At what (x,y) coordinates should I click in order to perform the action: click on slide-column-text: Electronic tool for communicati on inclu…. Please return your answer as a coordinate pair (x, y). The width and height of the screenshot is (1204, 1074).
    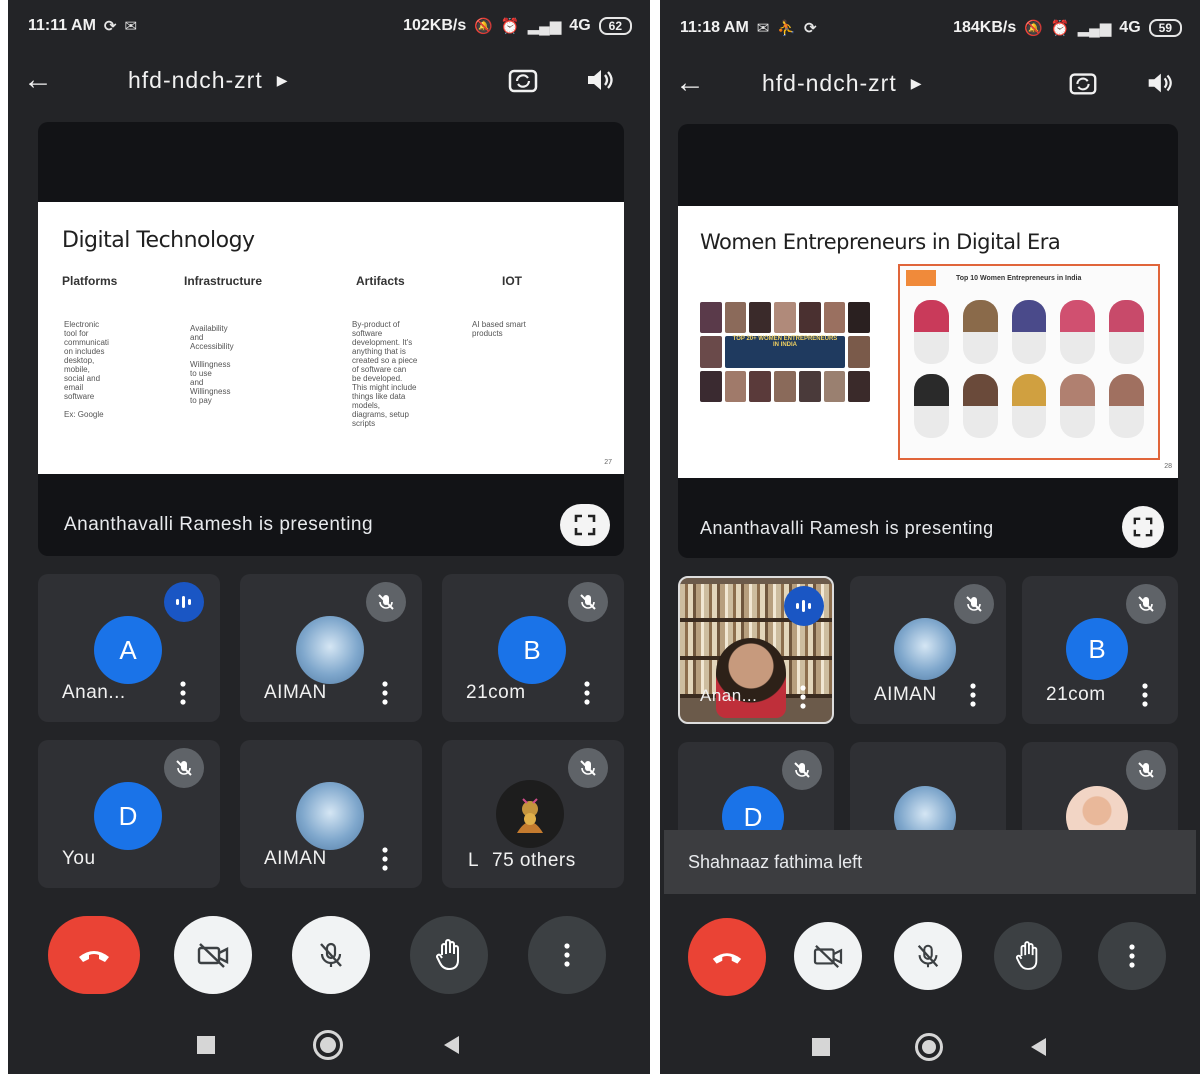
    Looking at the image, I should click on (86, 369).